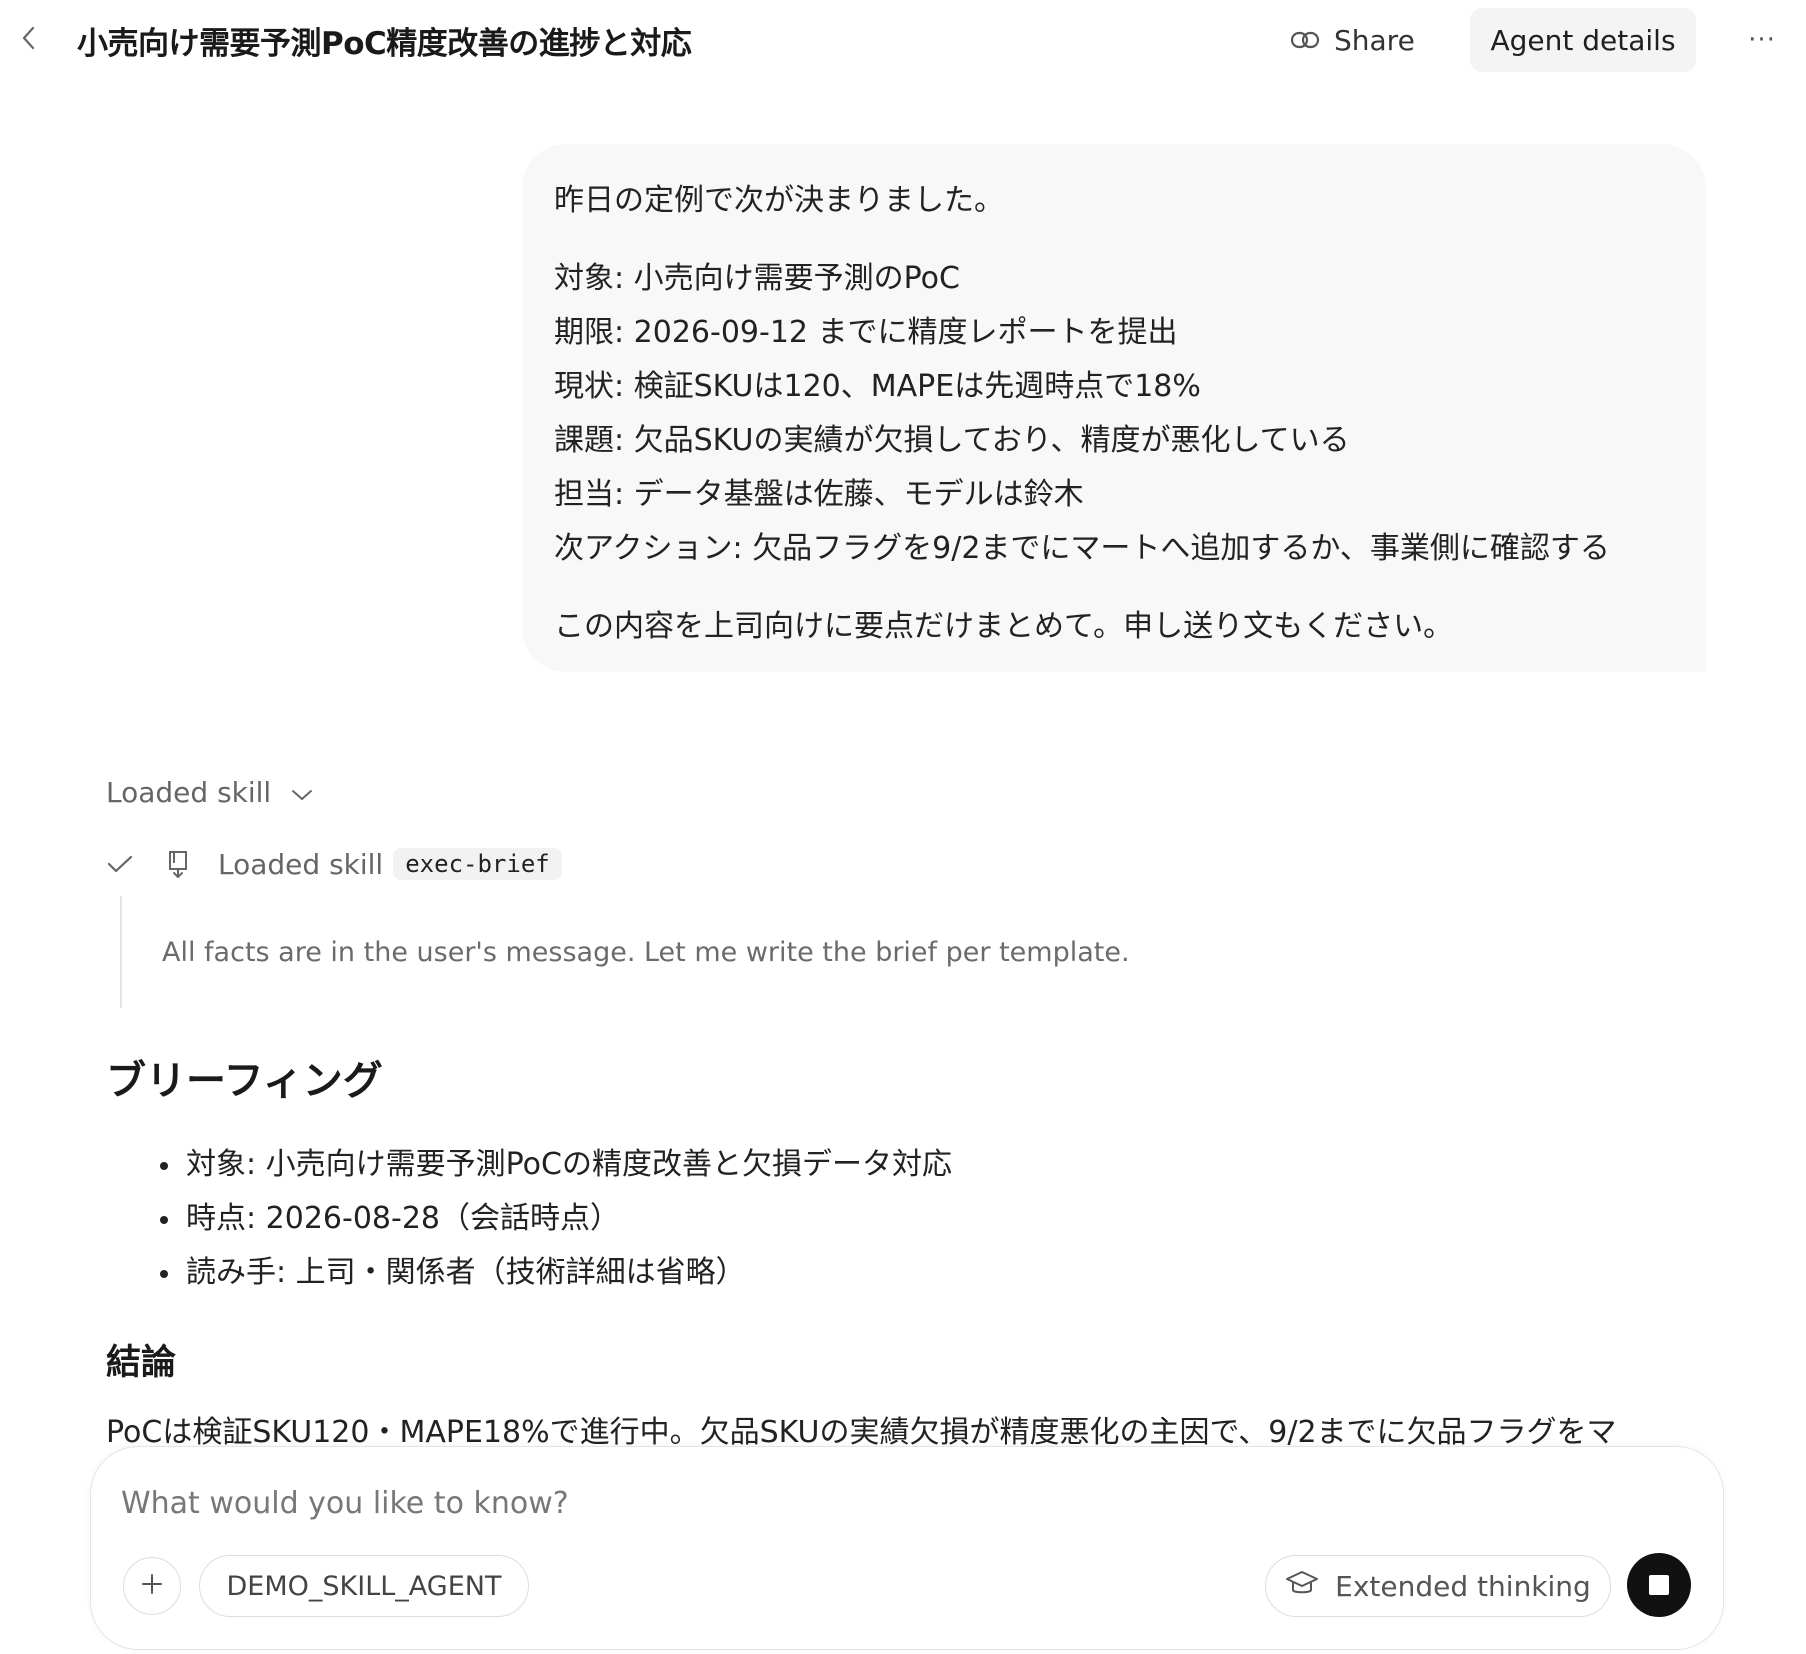 This screenshot has width=1806, height=1654. Describe the element at coordinates (189, 792) in the screenshot. I see `loaded-skill-toggle-label: Loaded skill` at that location.